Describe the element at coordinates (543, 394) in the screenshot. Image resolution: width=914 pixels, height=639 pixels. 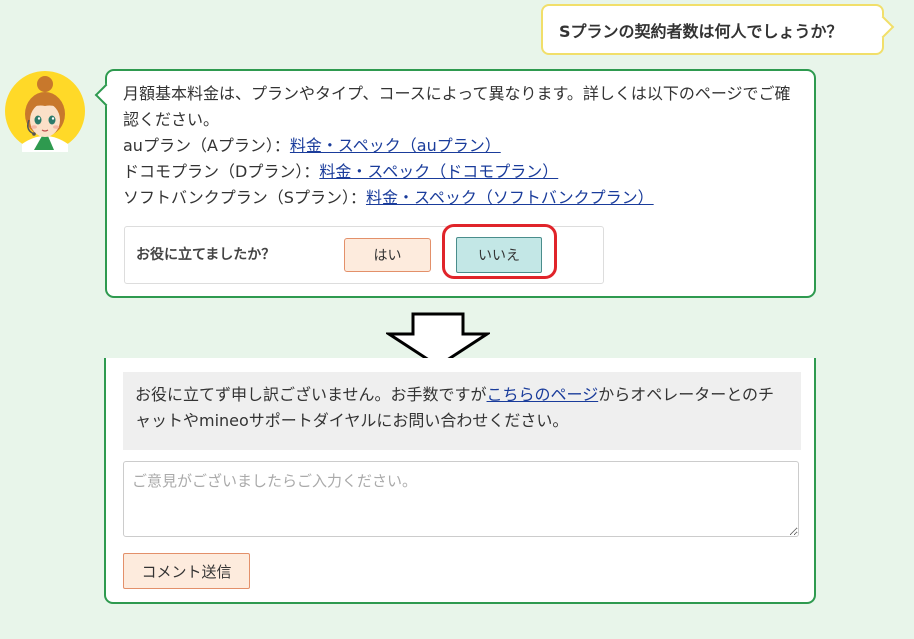
I see `operator-page-link: こちらのページ` at that location.